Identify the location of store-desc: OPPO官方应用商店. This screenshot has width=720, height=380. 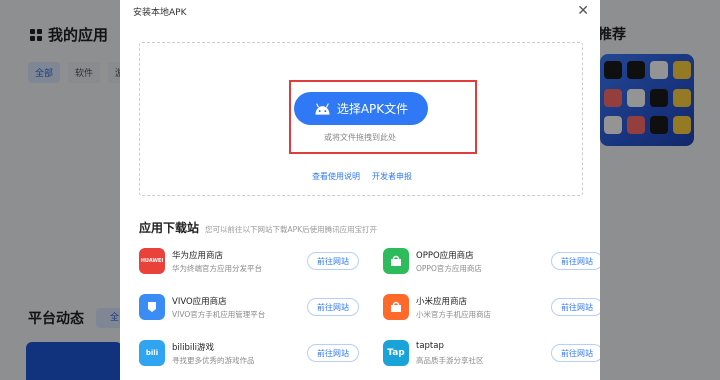
(449, 268).